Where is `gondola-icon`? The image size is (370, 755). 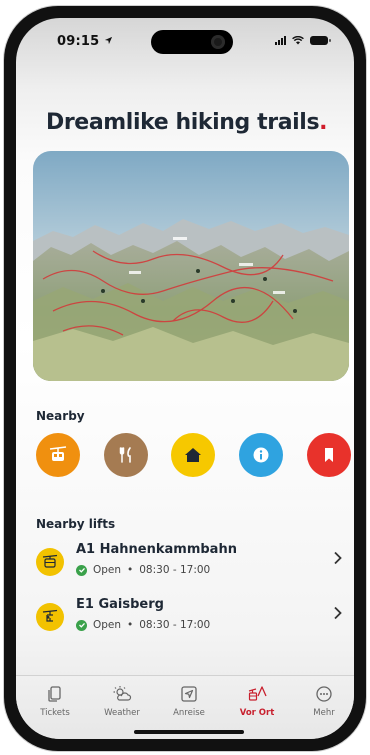 gondola-icon is located at coordinates (50, 561).